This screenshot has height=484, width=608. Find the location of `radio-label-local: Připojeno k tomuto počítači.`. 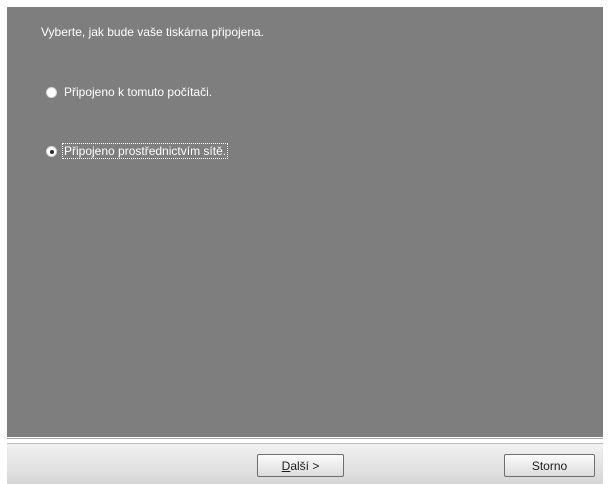

radio-label-local: Připojeno k tomuto počítači. is located at coordinates (138, 92).